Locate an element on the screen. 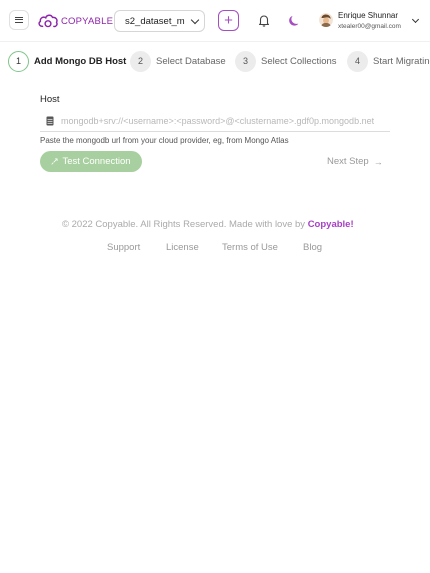 The height and width of the screenshot is (573, 430). step-number: 4 is located at coordinates (357, 61).